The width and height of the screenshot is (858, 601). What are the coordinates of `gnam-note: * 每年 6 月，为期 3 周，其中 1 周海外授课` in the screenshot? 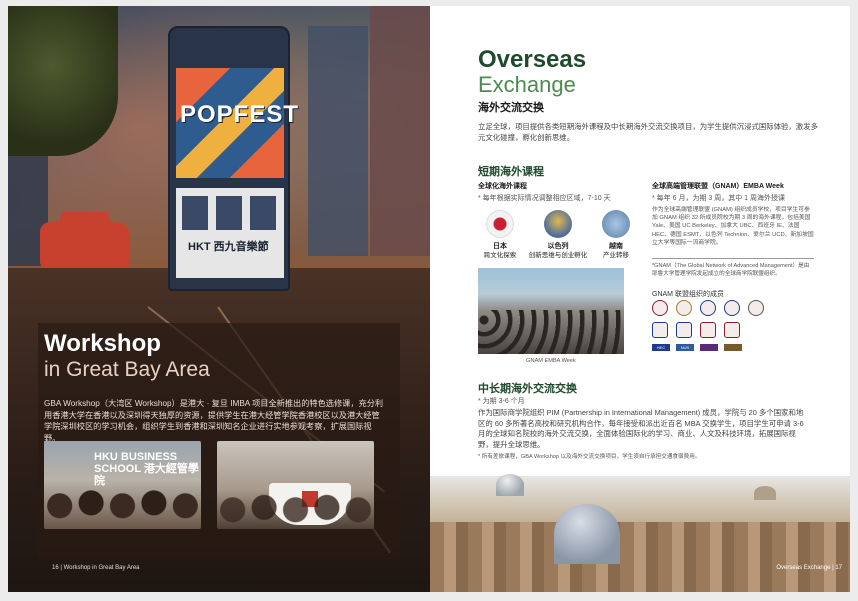 It's located at (719, 198).